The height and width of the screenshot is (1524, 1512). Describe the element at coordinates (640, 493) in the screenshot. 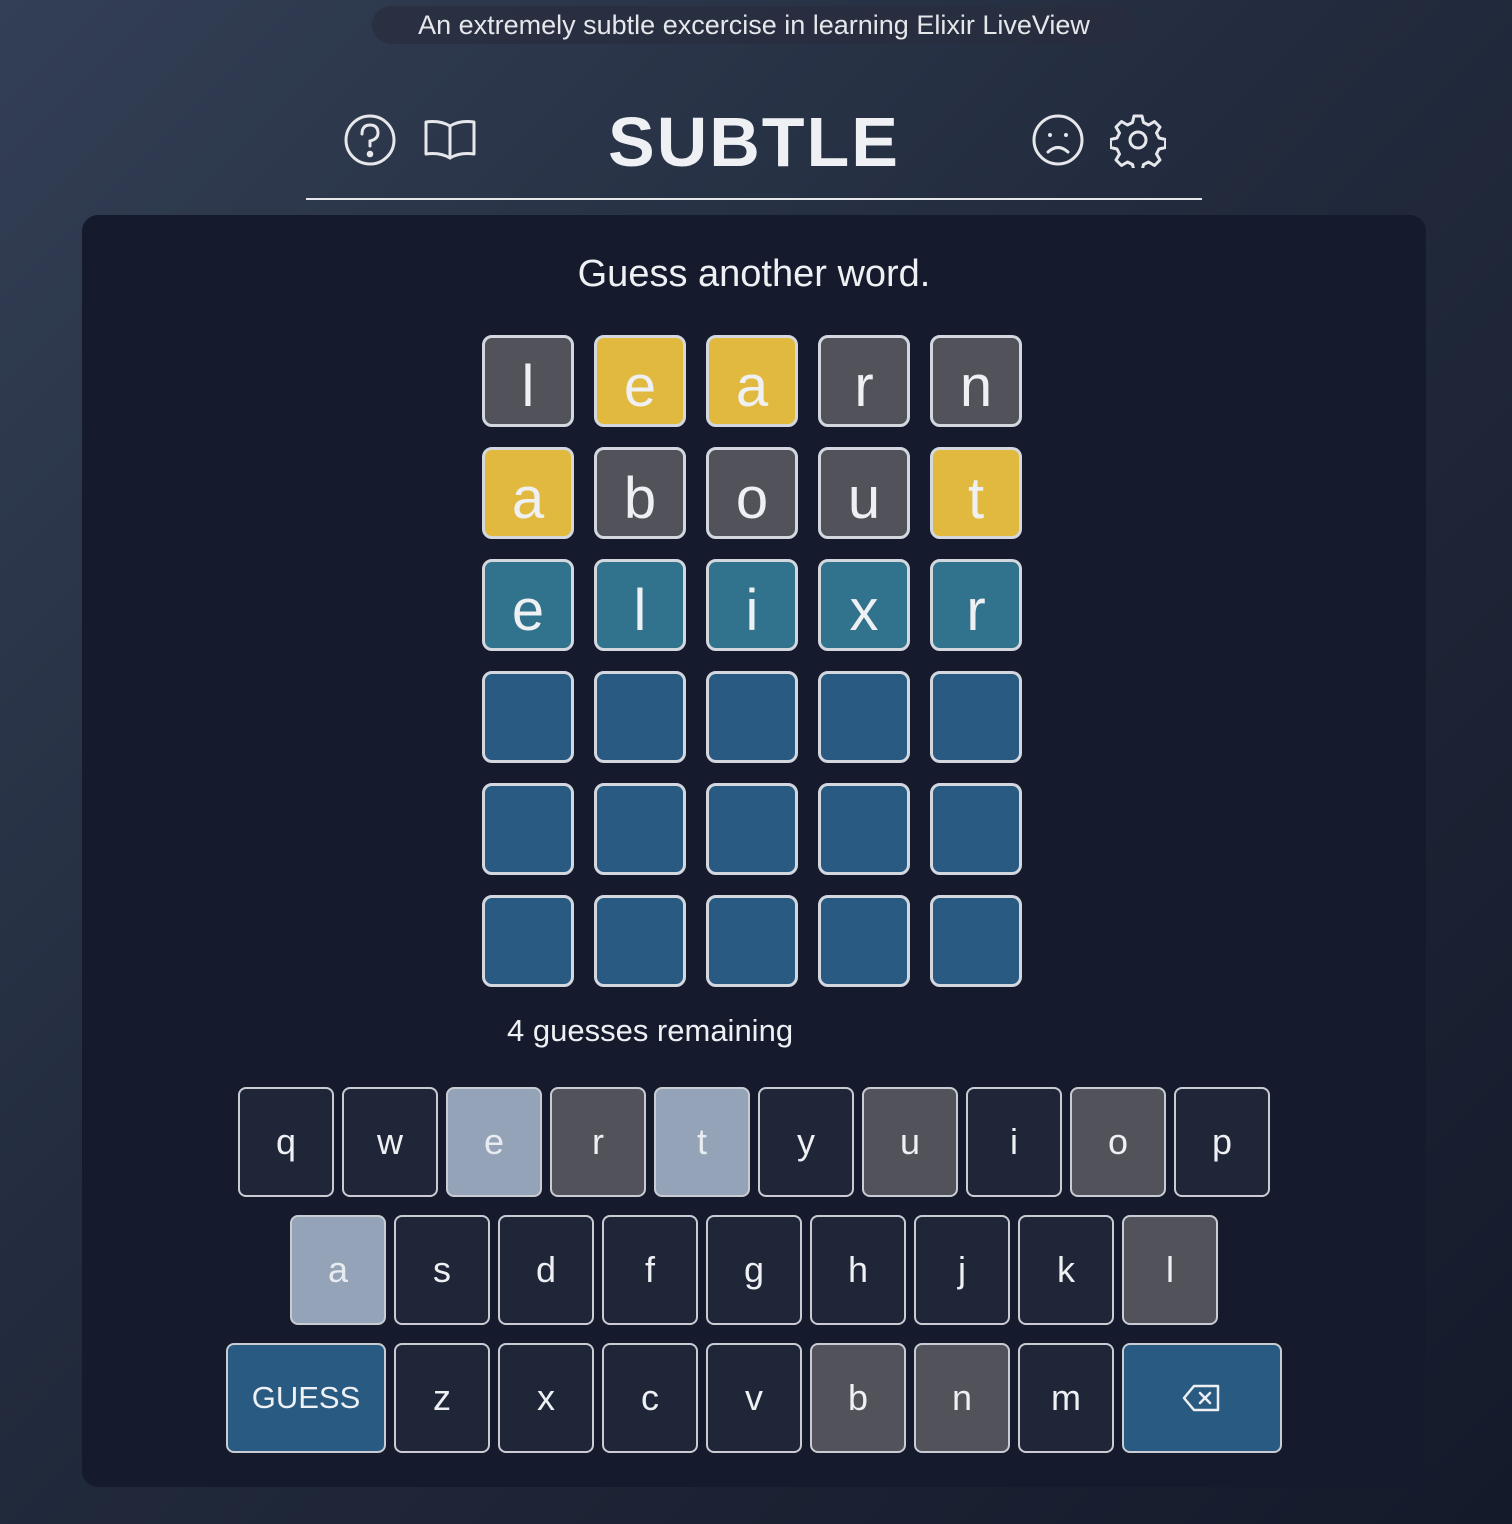

I see `tile-b: b` at that location.